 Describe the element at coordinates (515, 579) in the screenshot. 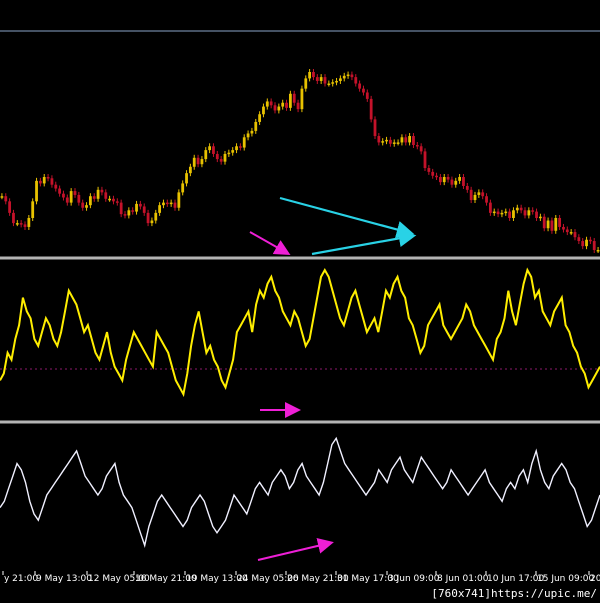

I see `x-tick-label: 10 Jun 17:00` at that location.